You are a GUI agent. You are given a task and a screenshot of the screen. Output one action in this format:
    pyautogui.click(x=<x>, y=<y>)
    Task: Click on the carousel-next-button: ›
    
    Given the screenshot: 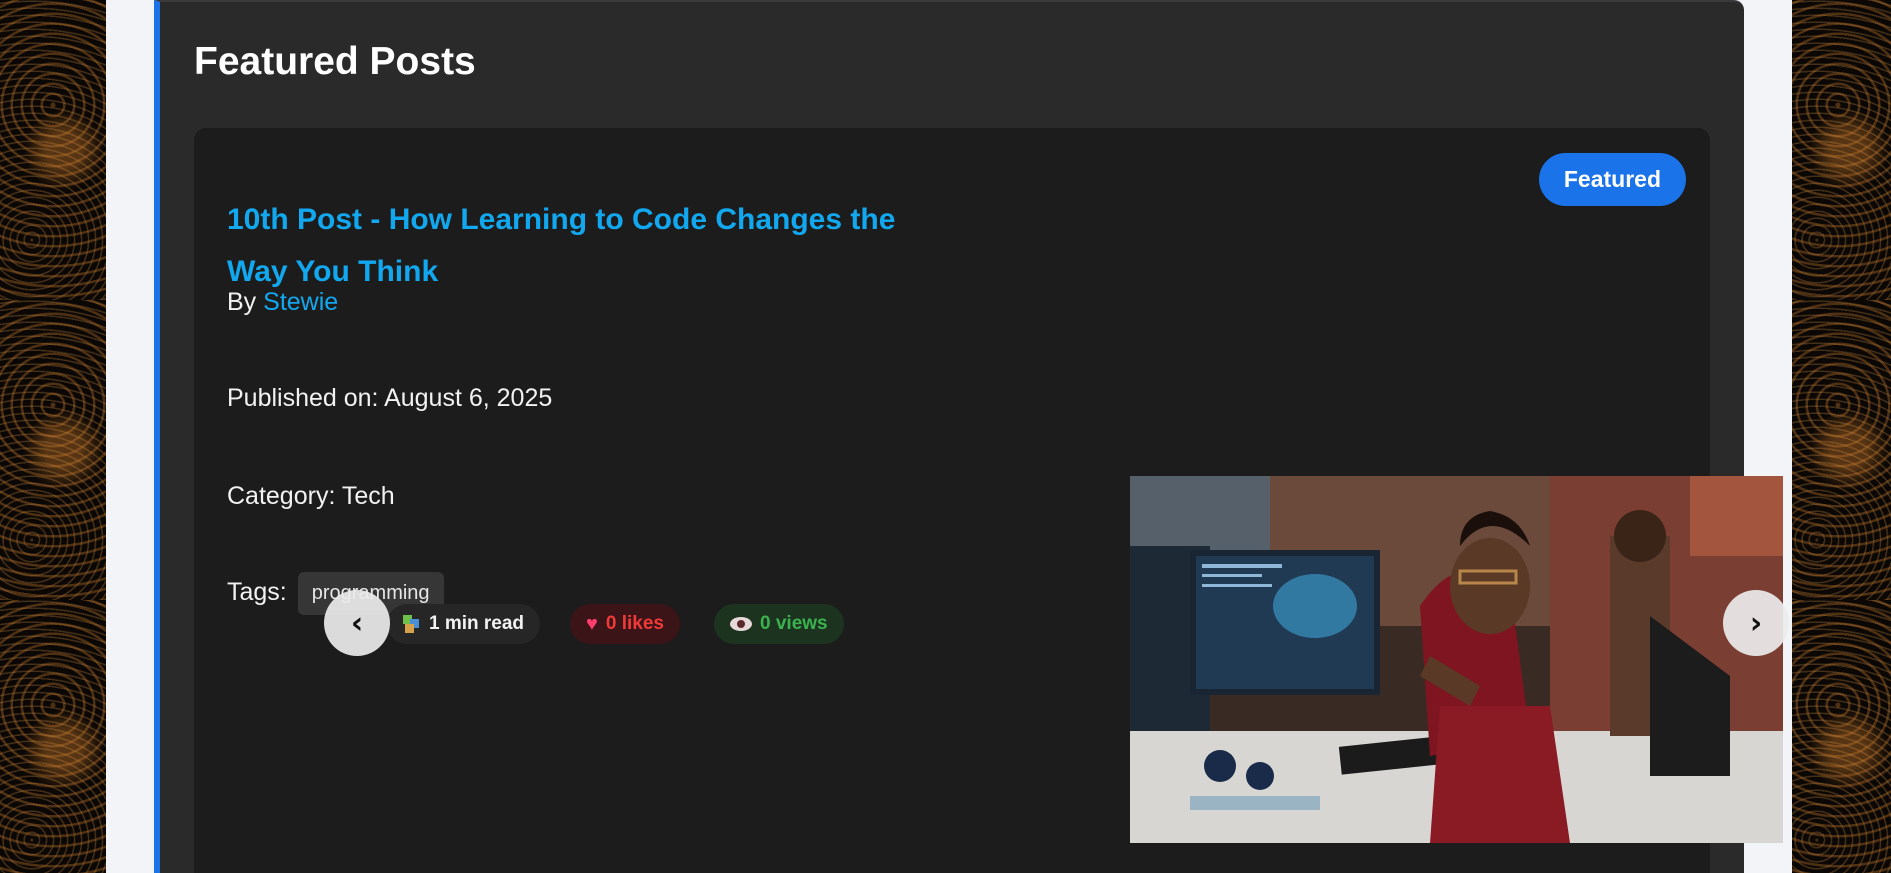 What is the action you would take?
    pyautogui.click(x=1756, y=623)
    